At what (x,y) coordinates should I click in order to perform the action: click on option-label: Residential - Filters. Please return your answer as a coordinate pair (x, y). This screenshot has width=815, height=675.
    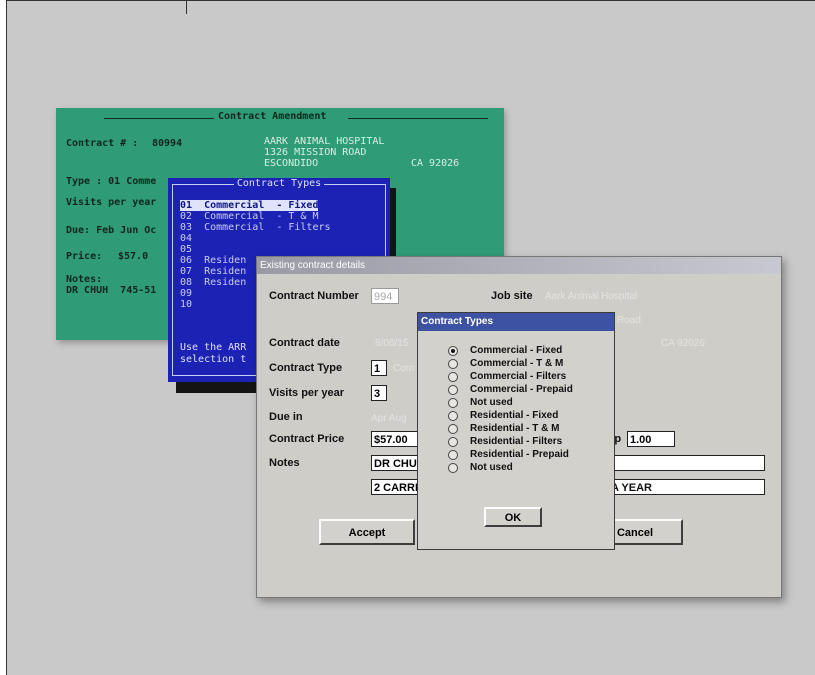
    Looking at the image, I should click on (516, 441).